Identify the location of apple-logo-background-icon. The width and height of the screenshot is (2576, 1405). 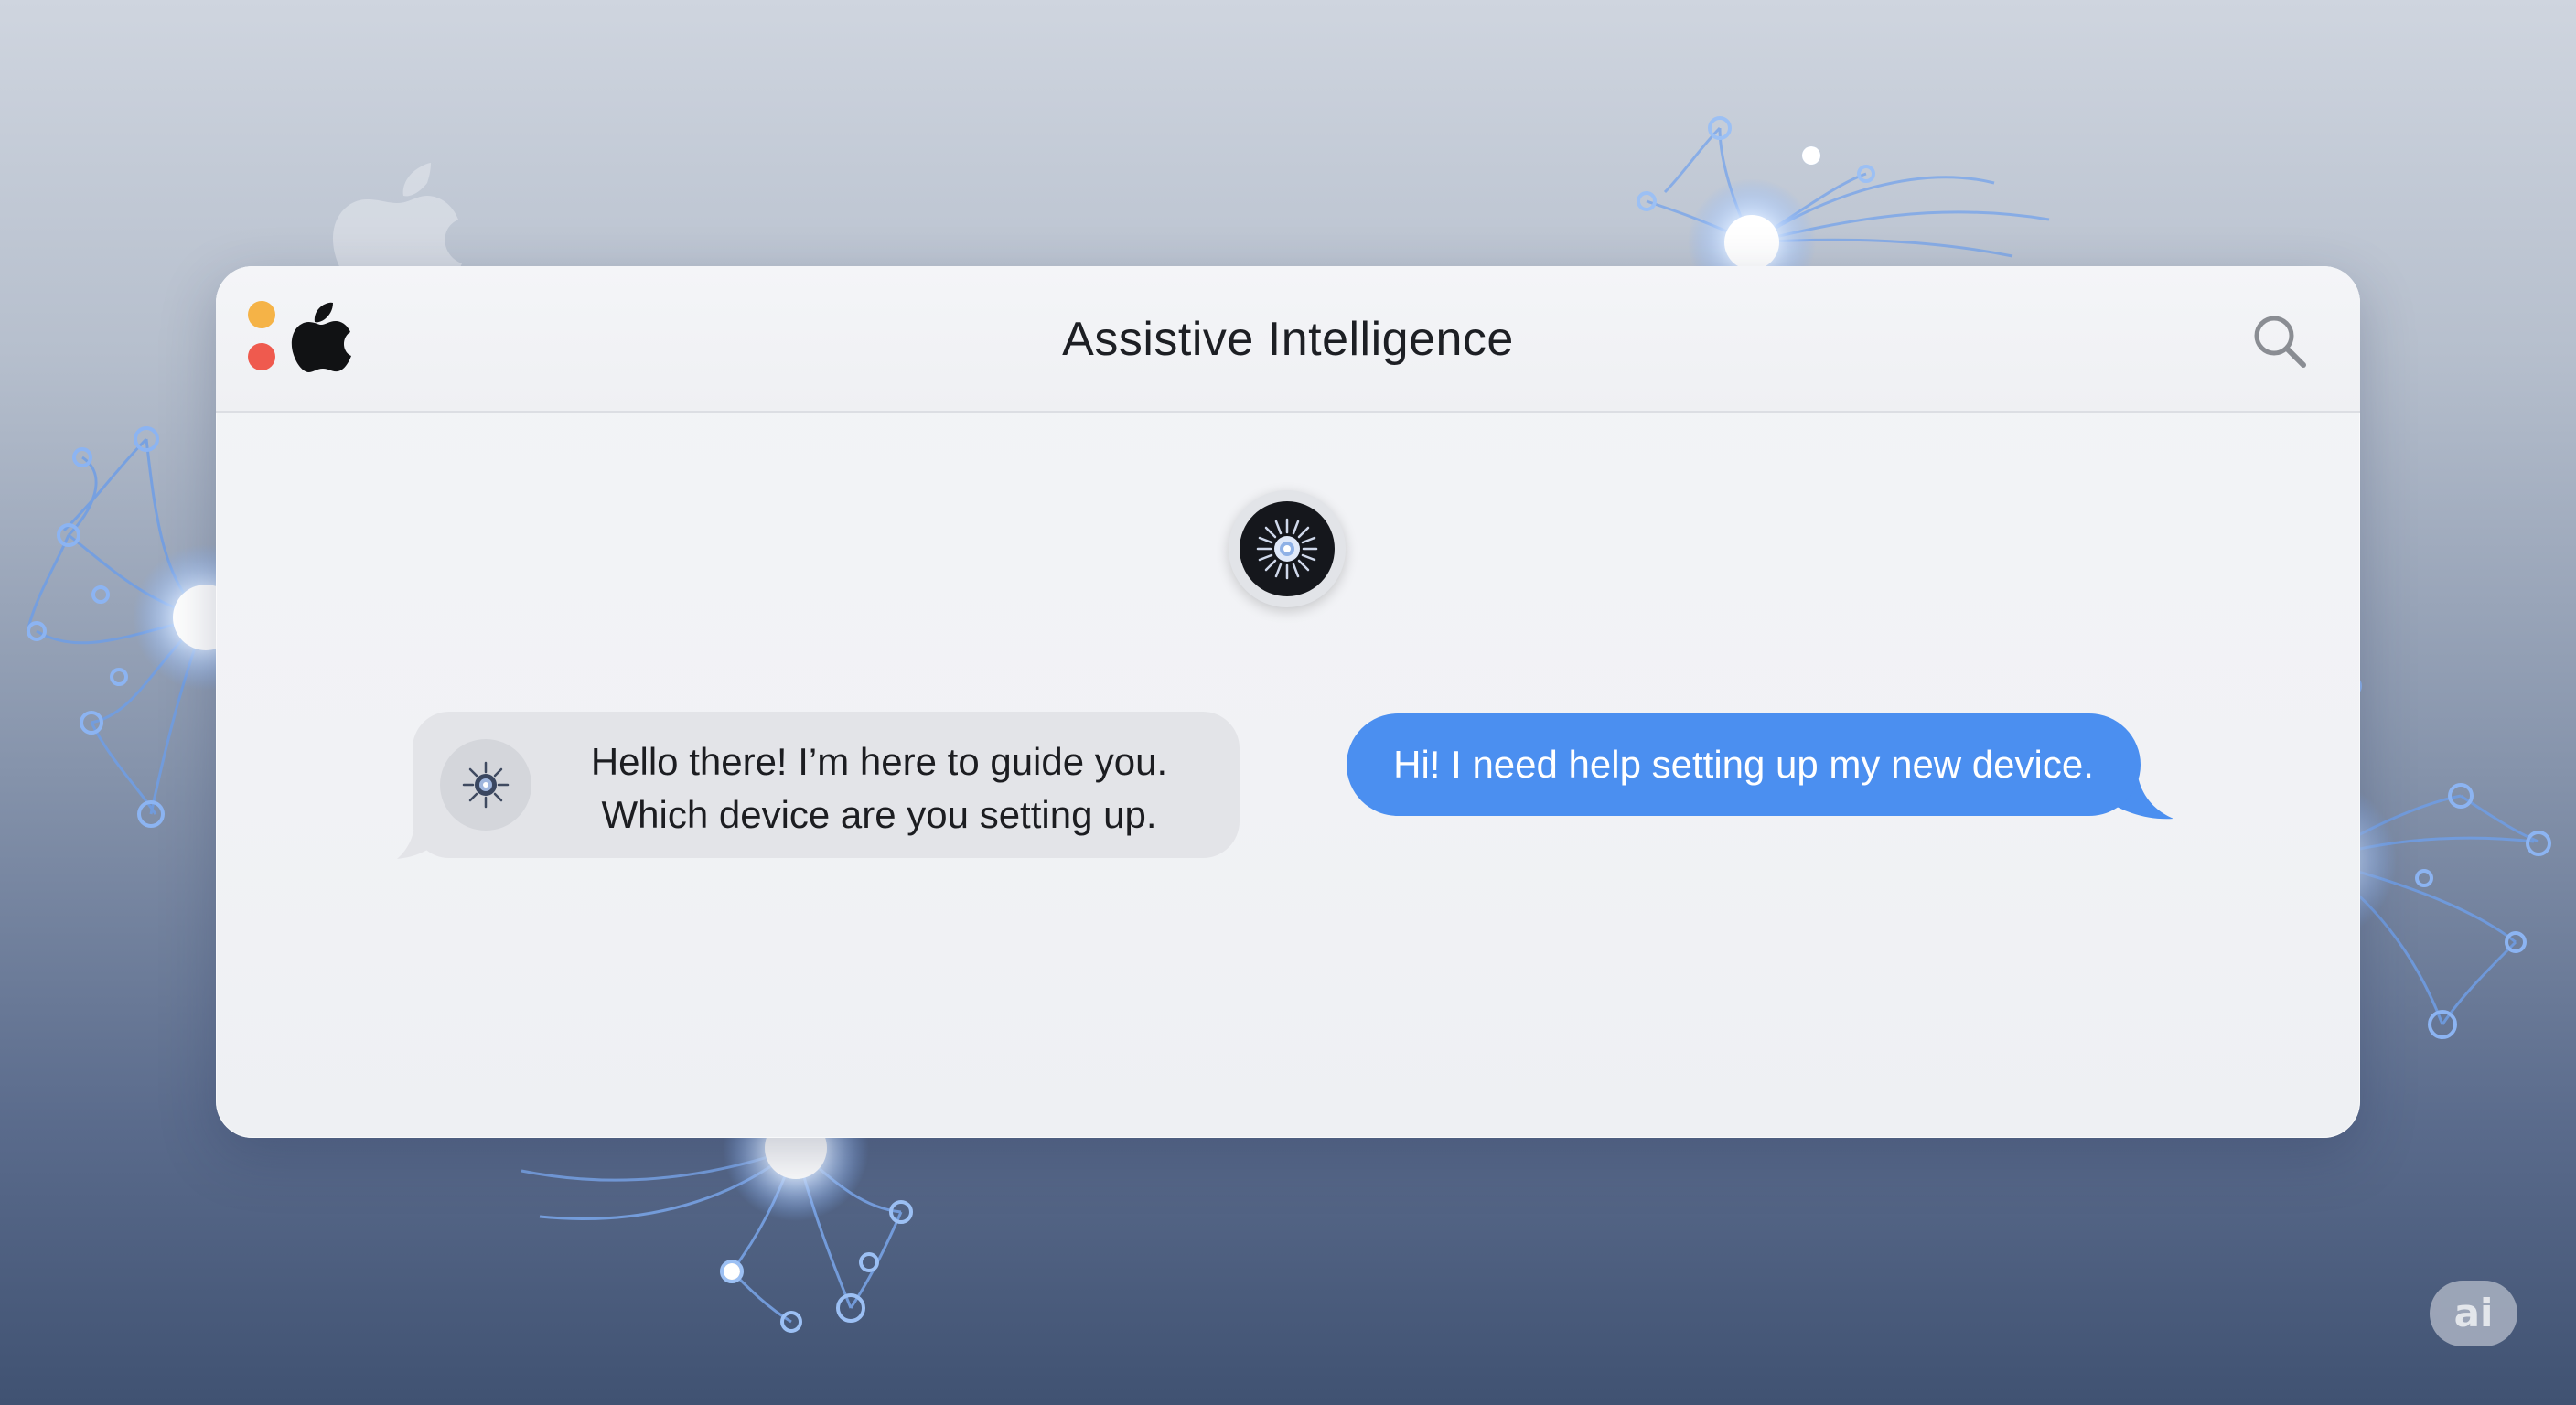
(397, 223).